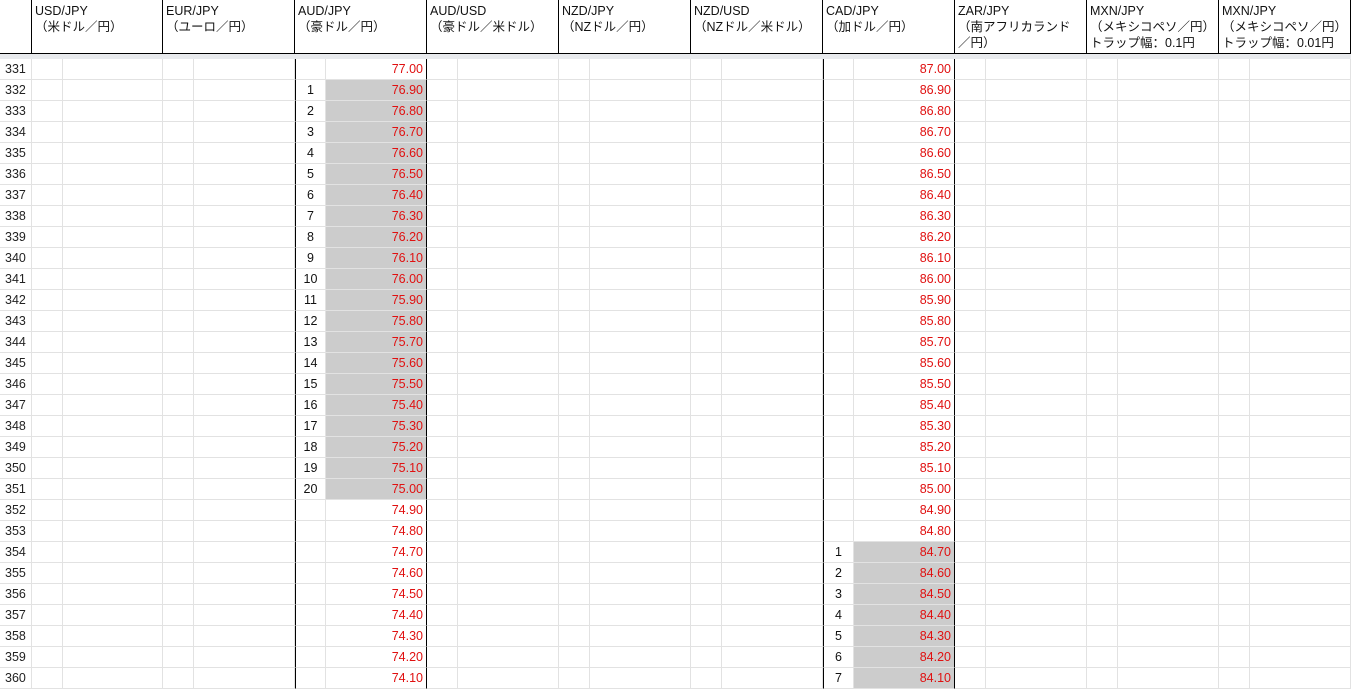 The width and height of the screenshot is (1351, 689). I want to click on aud-jpy-trap-price: 75.20, so click(376, 447).